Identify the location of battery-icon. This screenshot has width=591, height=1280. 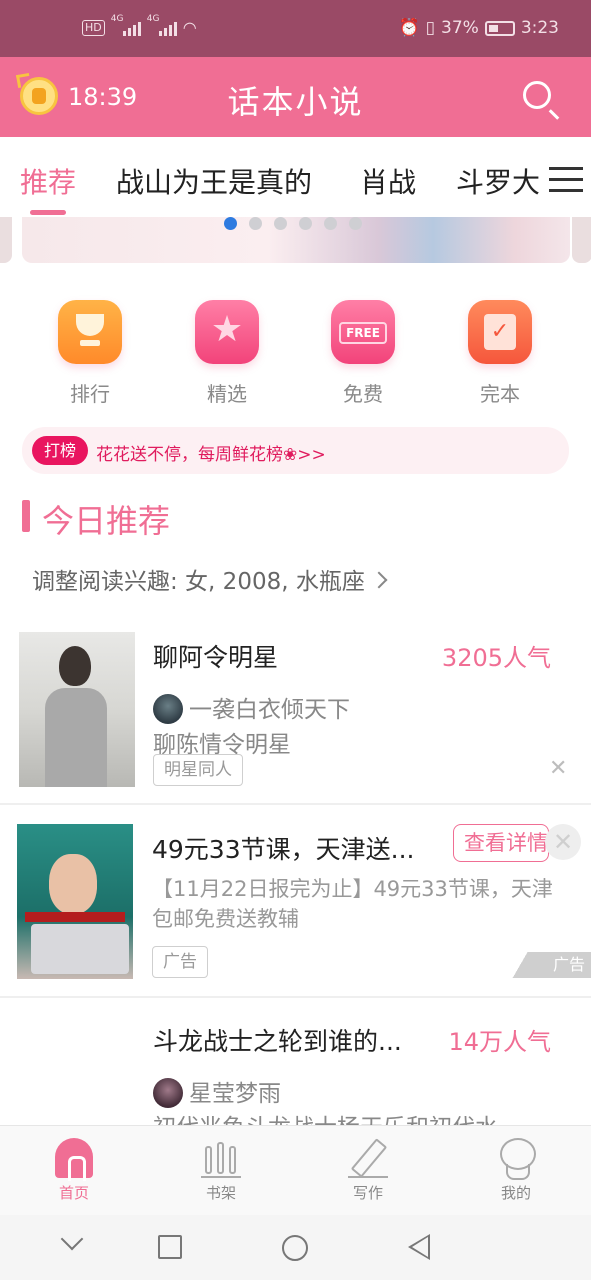
(499, 28).